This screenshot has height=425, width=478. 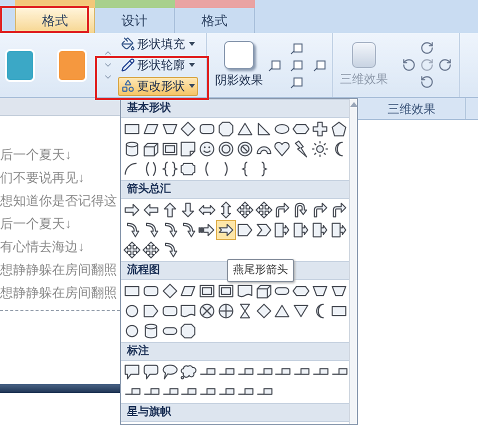 What do you see at coordinates (158, 44) in the screenshot?
I see `ribbon-command: 形状填充` at bounding box center [158, 44].